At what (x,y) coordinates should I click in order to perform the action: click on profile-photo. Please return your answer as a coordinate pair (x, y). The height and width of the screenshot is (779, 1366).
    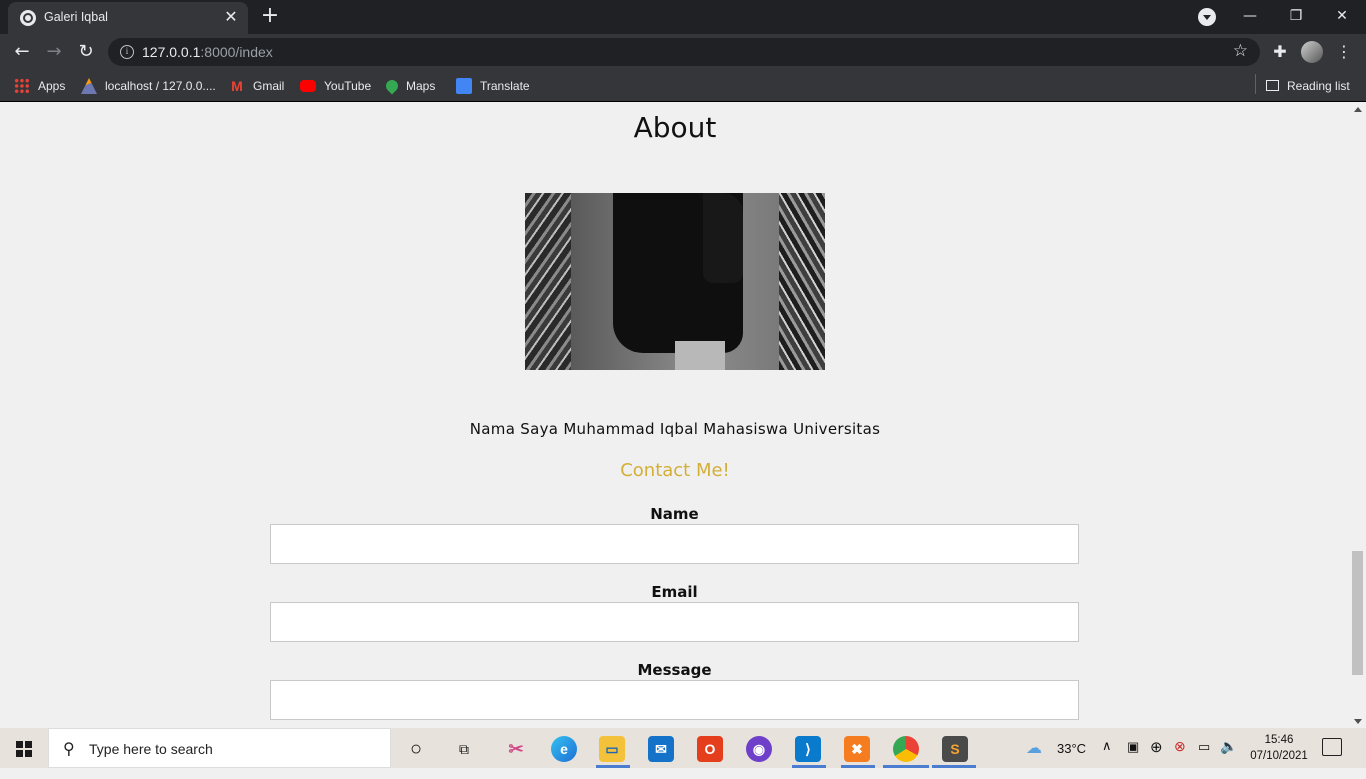
    Looking at the image, I should click on (675, 281).